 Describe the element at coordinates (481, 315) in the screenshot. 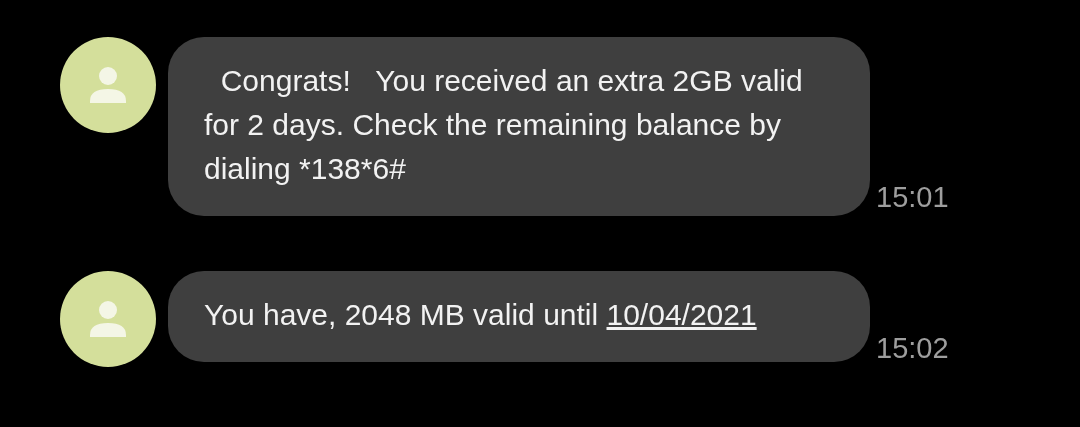

I see `message-text: You have, 2048 MB valid until 10/04/2021` at that location.